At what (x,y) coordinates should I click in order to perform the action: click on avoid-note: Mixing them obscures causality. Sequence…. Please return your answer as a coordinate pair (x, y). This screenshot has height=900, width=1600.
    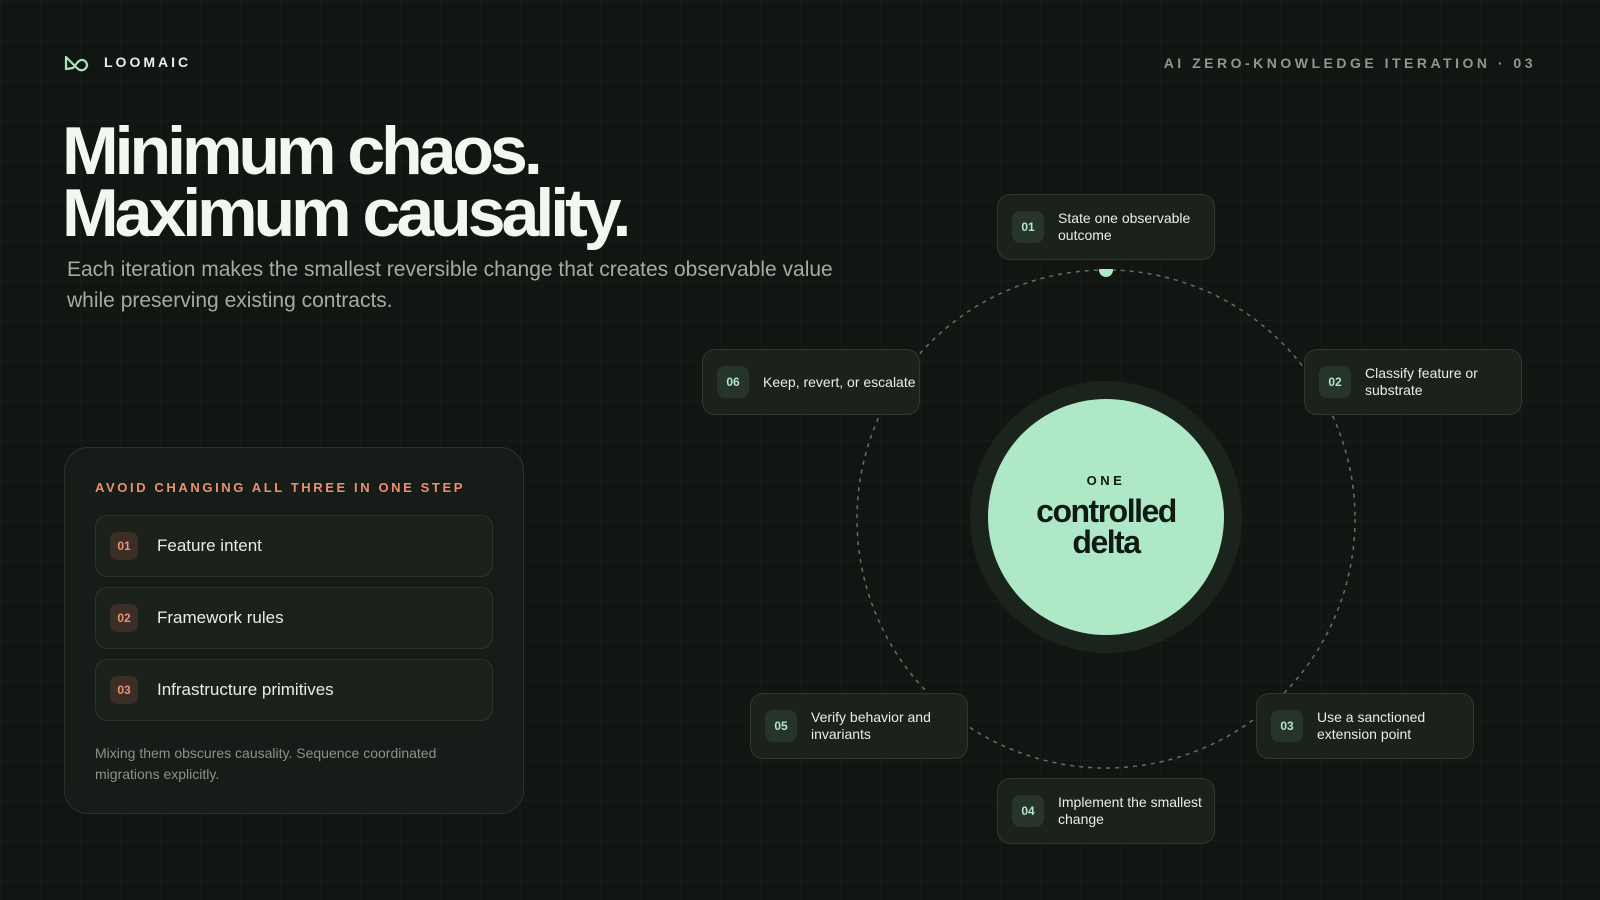
    Looking at the image, I should click on (266, 763).